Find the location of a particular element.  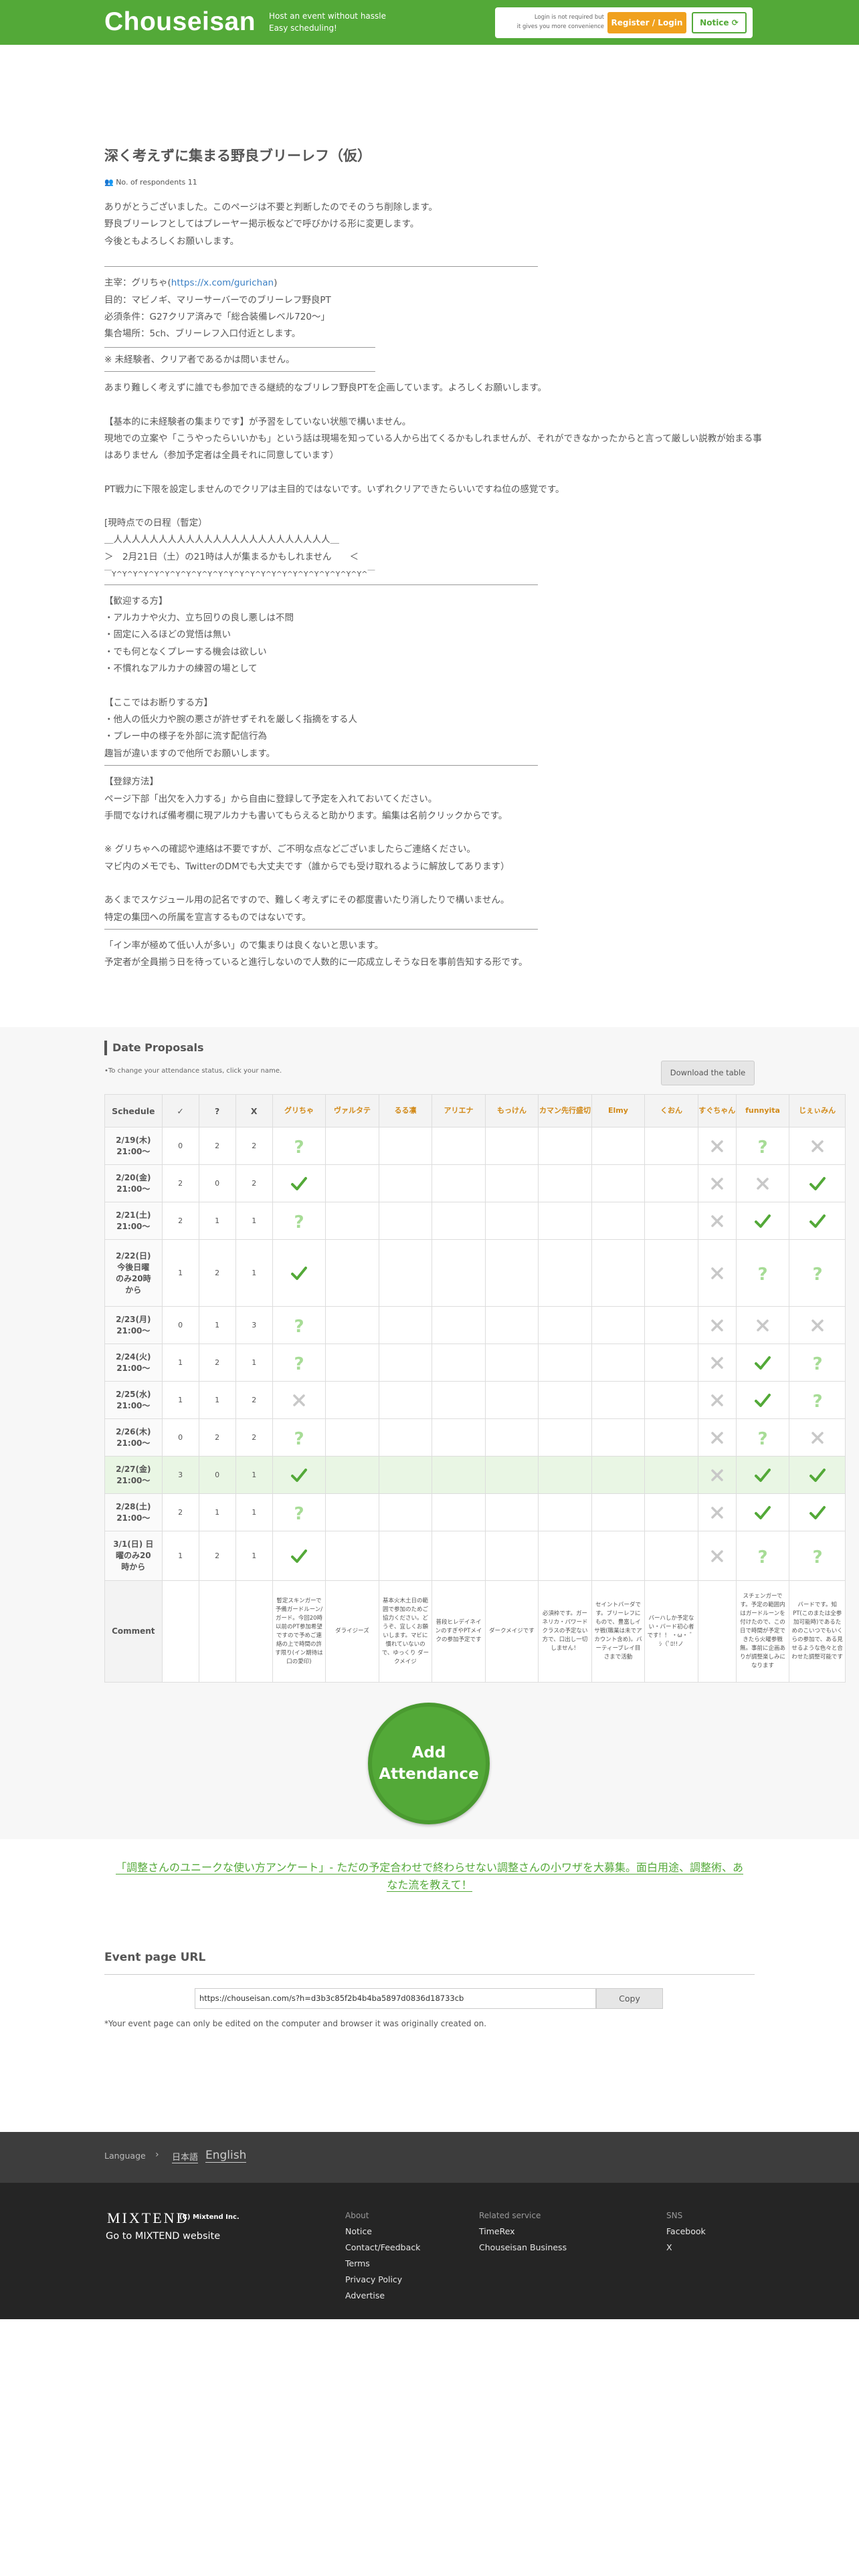

download-table-button: Download the table is located at coordinates (708, 1073).